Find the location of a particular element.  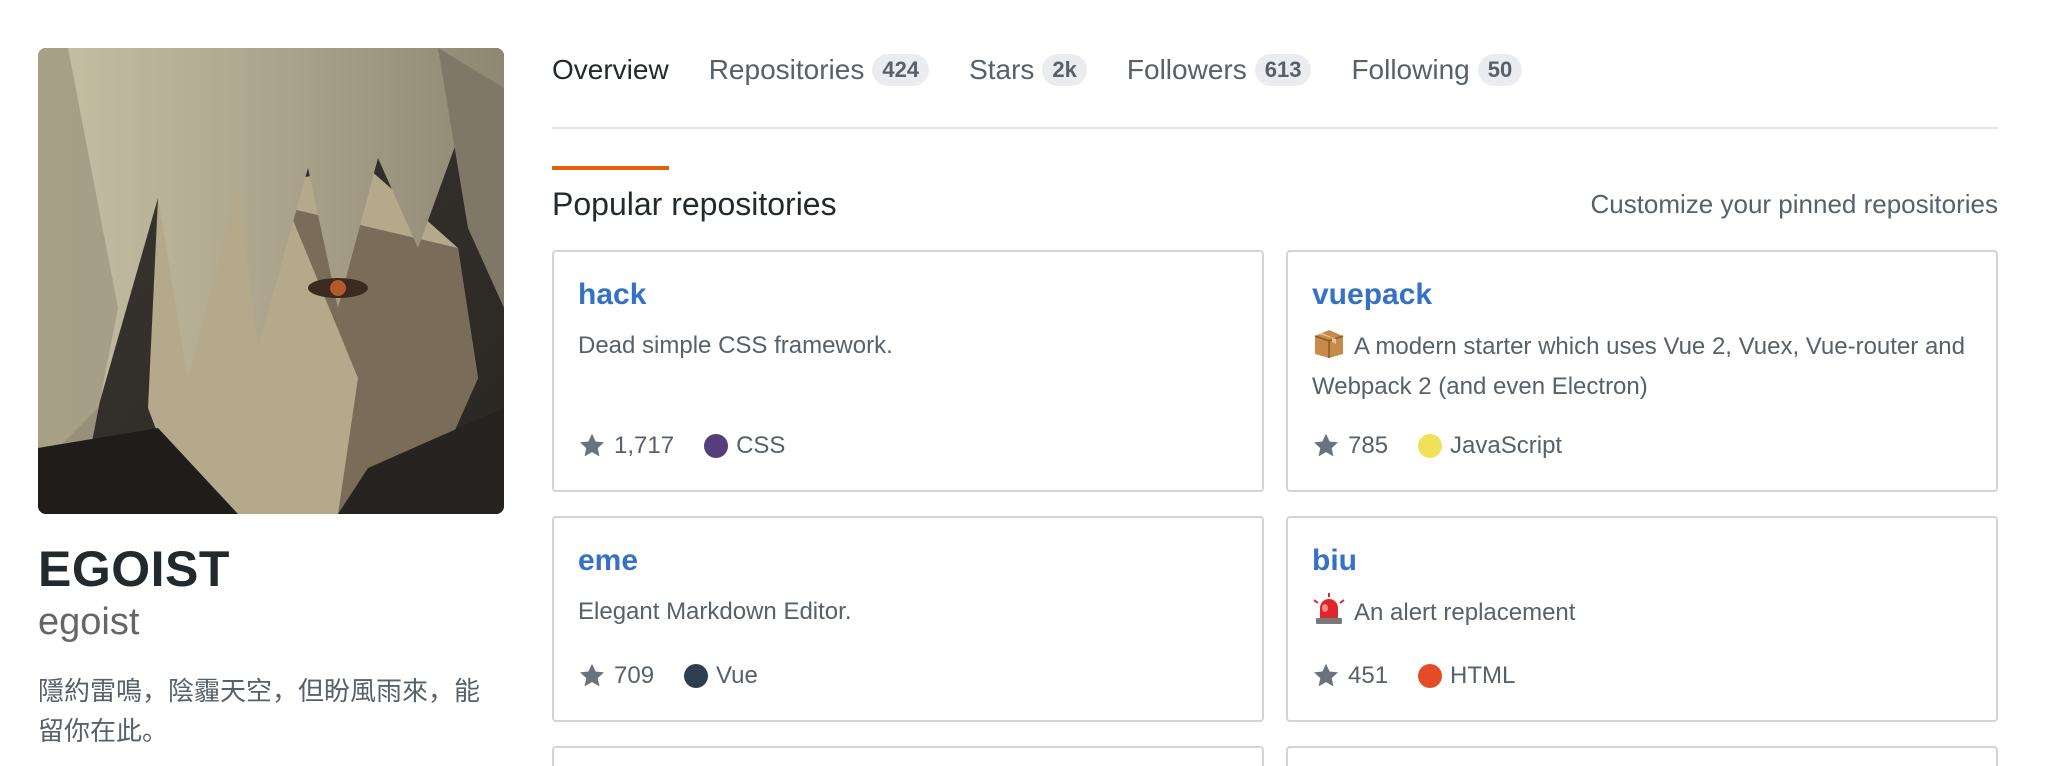

repo-card: biu An alert replacement 451 HTML is located at coordinates (1642, 619).